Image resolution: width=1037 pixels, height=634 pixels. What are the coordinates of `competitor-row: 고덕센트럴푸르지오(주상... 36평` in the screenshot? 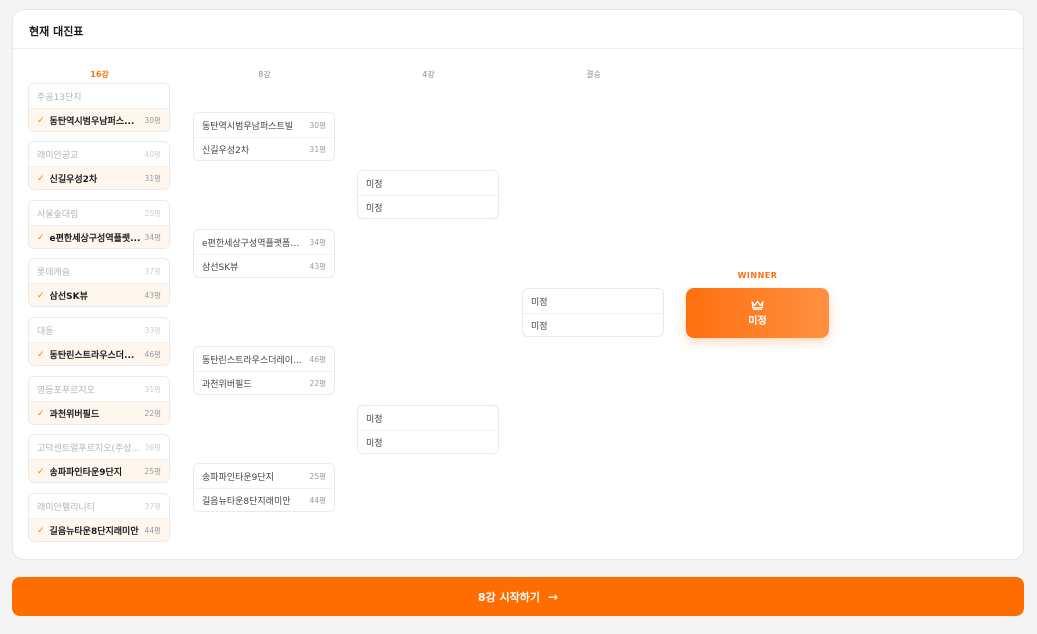 It's located at (99, 447).